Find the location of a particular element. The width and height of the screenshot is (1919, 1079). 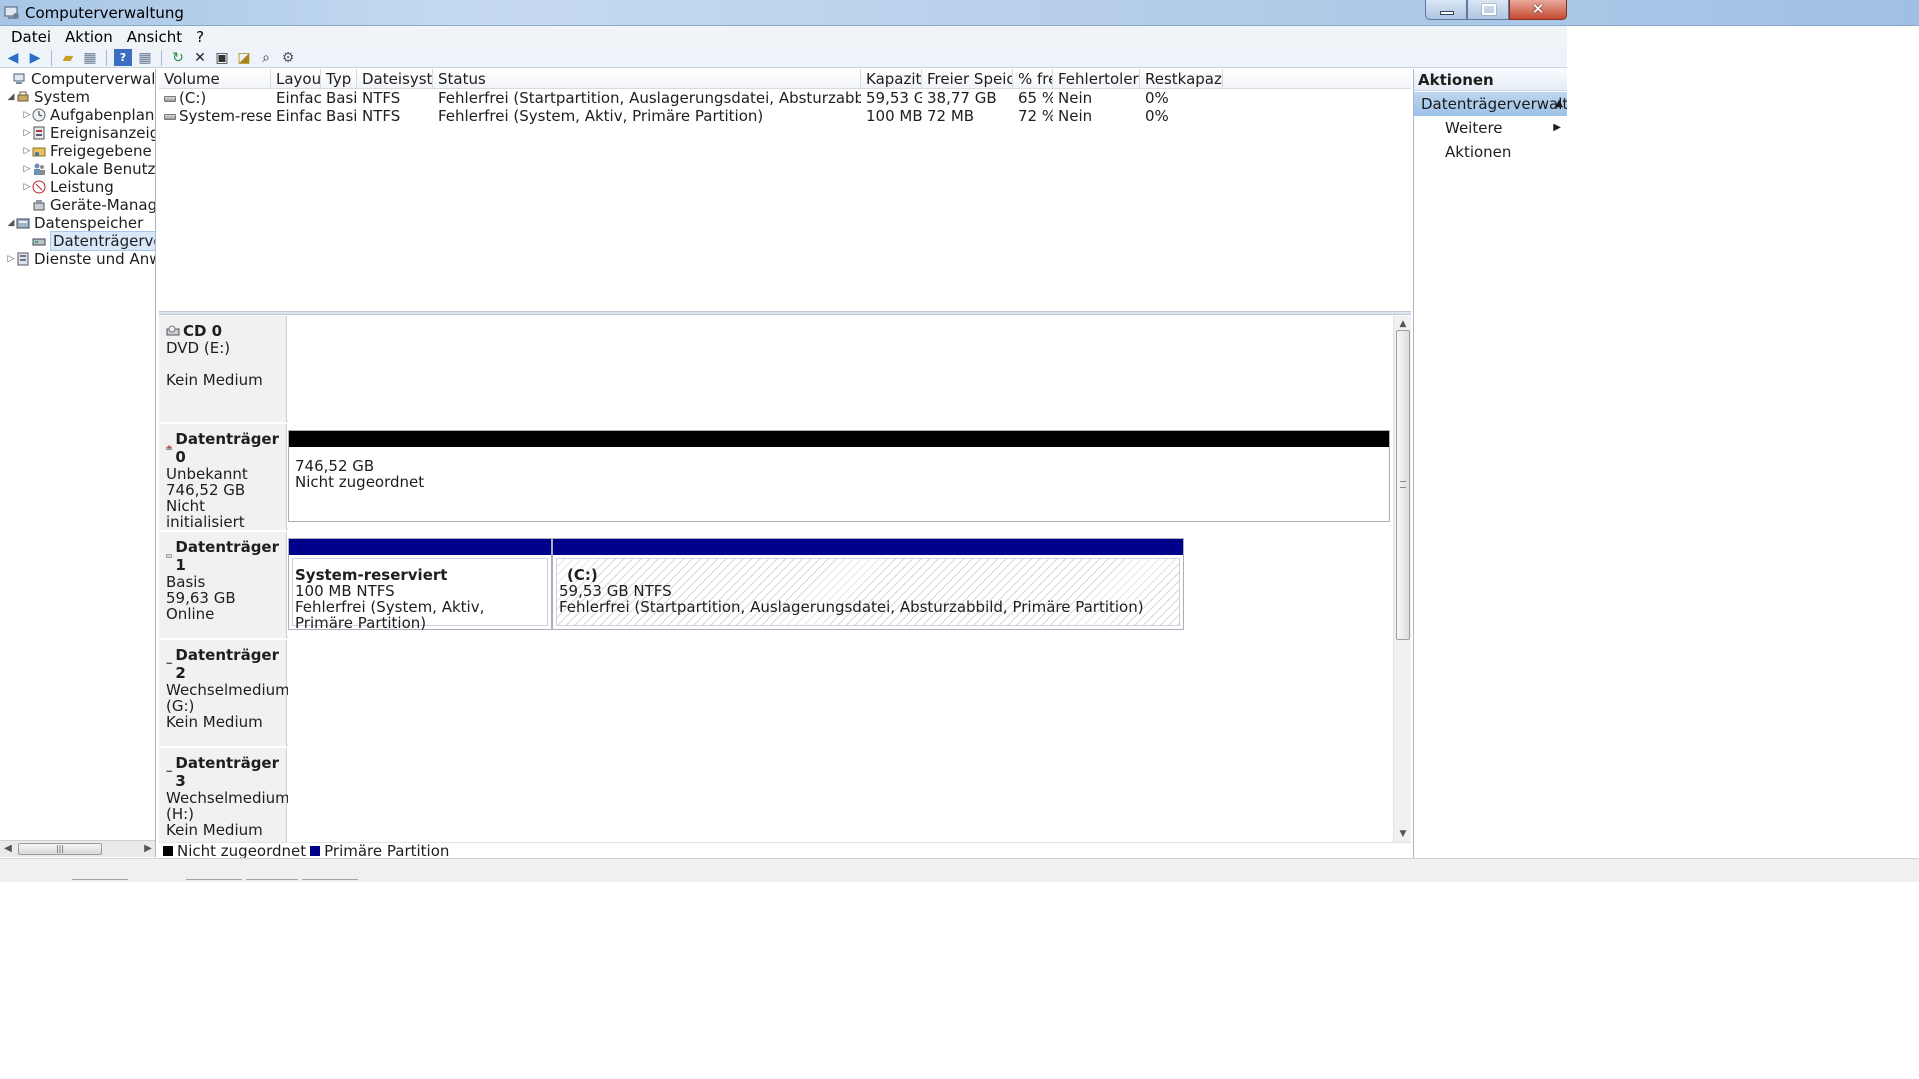

partition-unallocated: 746,52 GB Nicht zugeordnet is located at coordinates (839, 476).